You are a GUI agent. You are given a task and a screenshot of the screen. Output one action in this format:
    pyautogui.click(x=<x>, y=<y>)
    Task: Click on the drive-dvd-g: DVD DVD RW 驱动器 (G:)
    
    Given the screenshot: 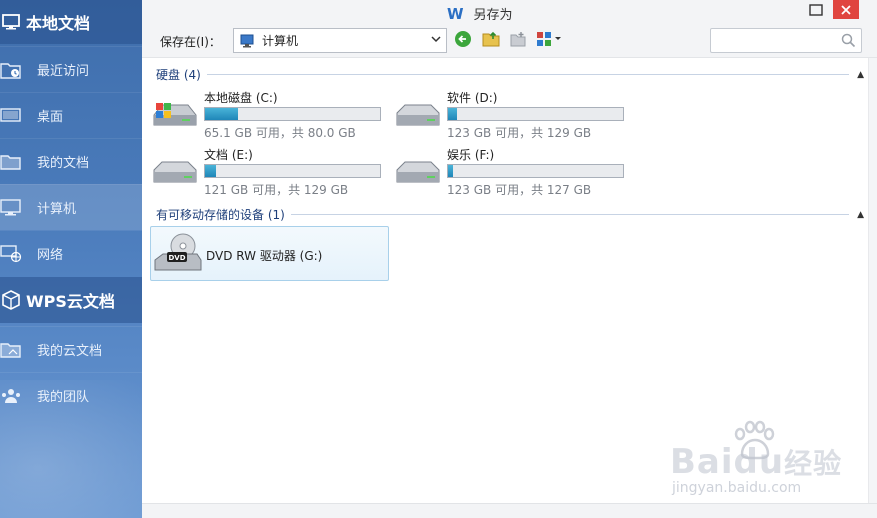 What is the action you would take?
    pyautogui.click(x=269, y=253)
    